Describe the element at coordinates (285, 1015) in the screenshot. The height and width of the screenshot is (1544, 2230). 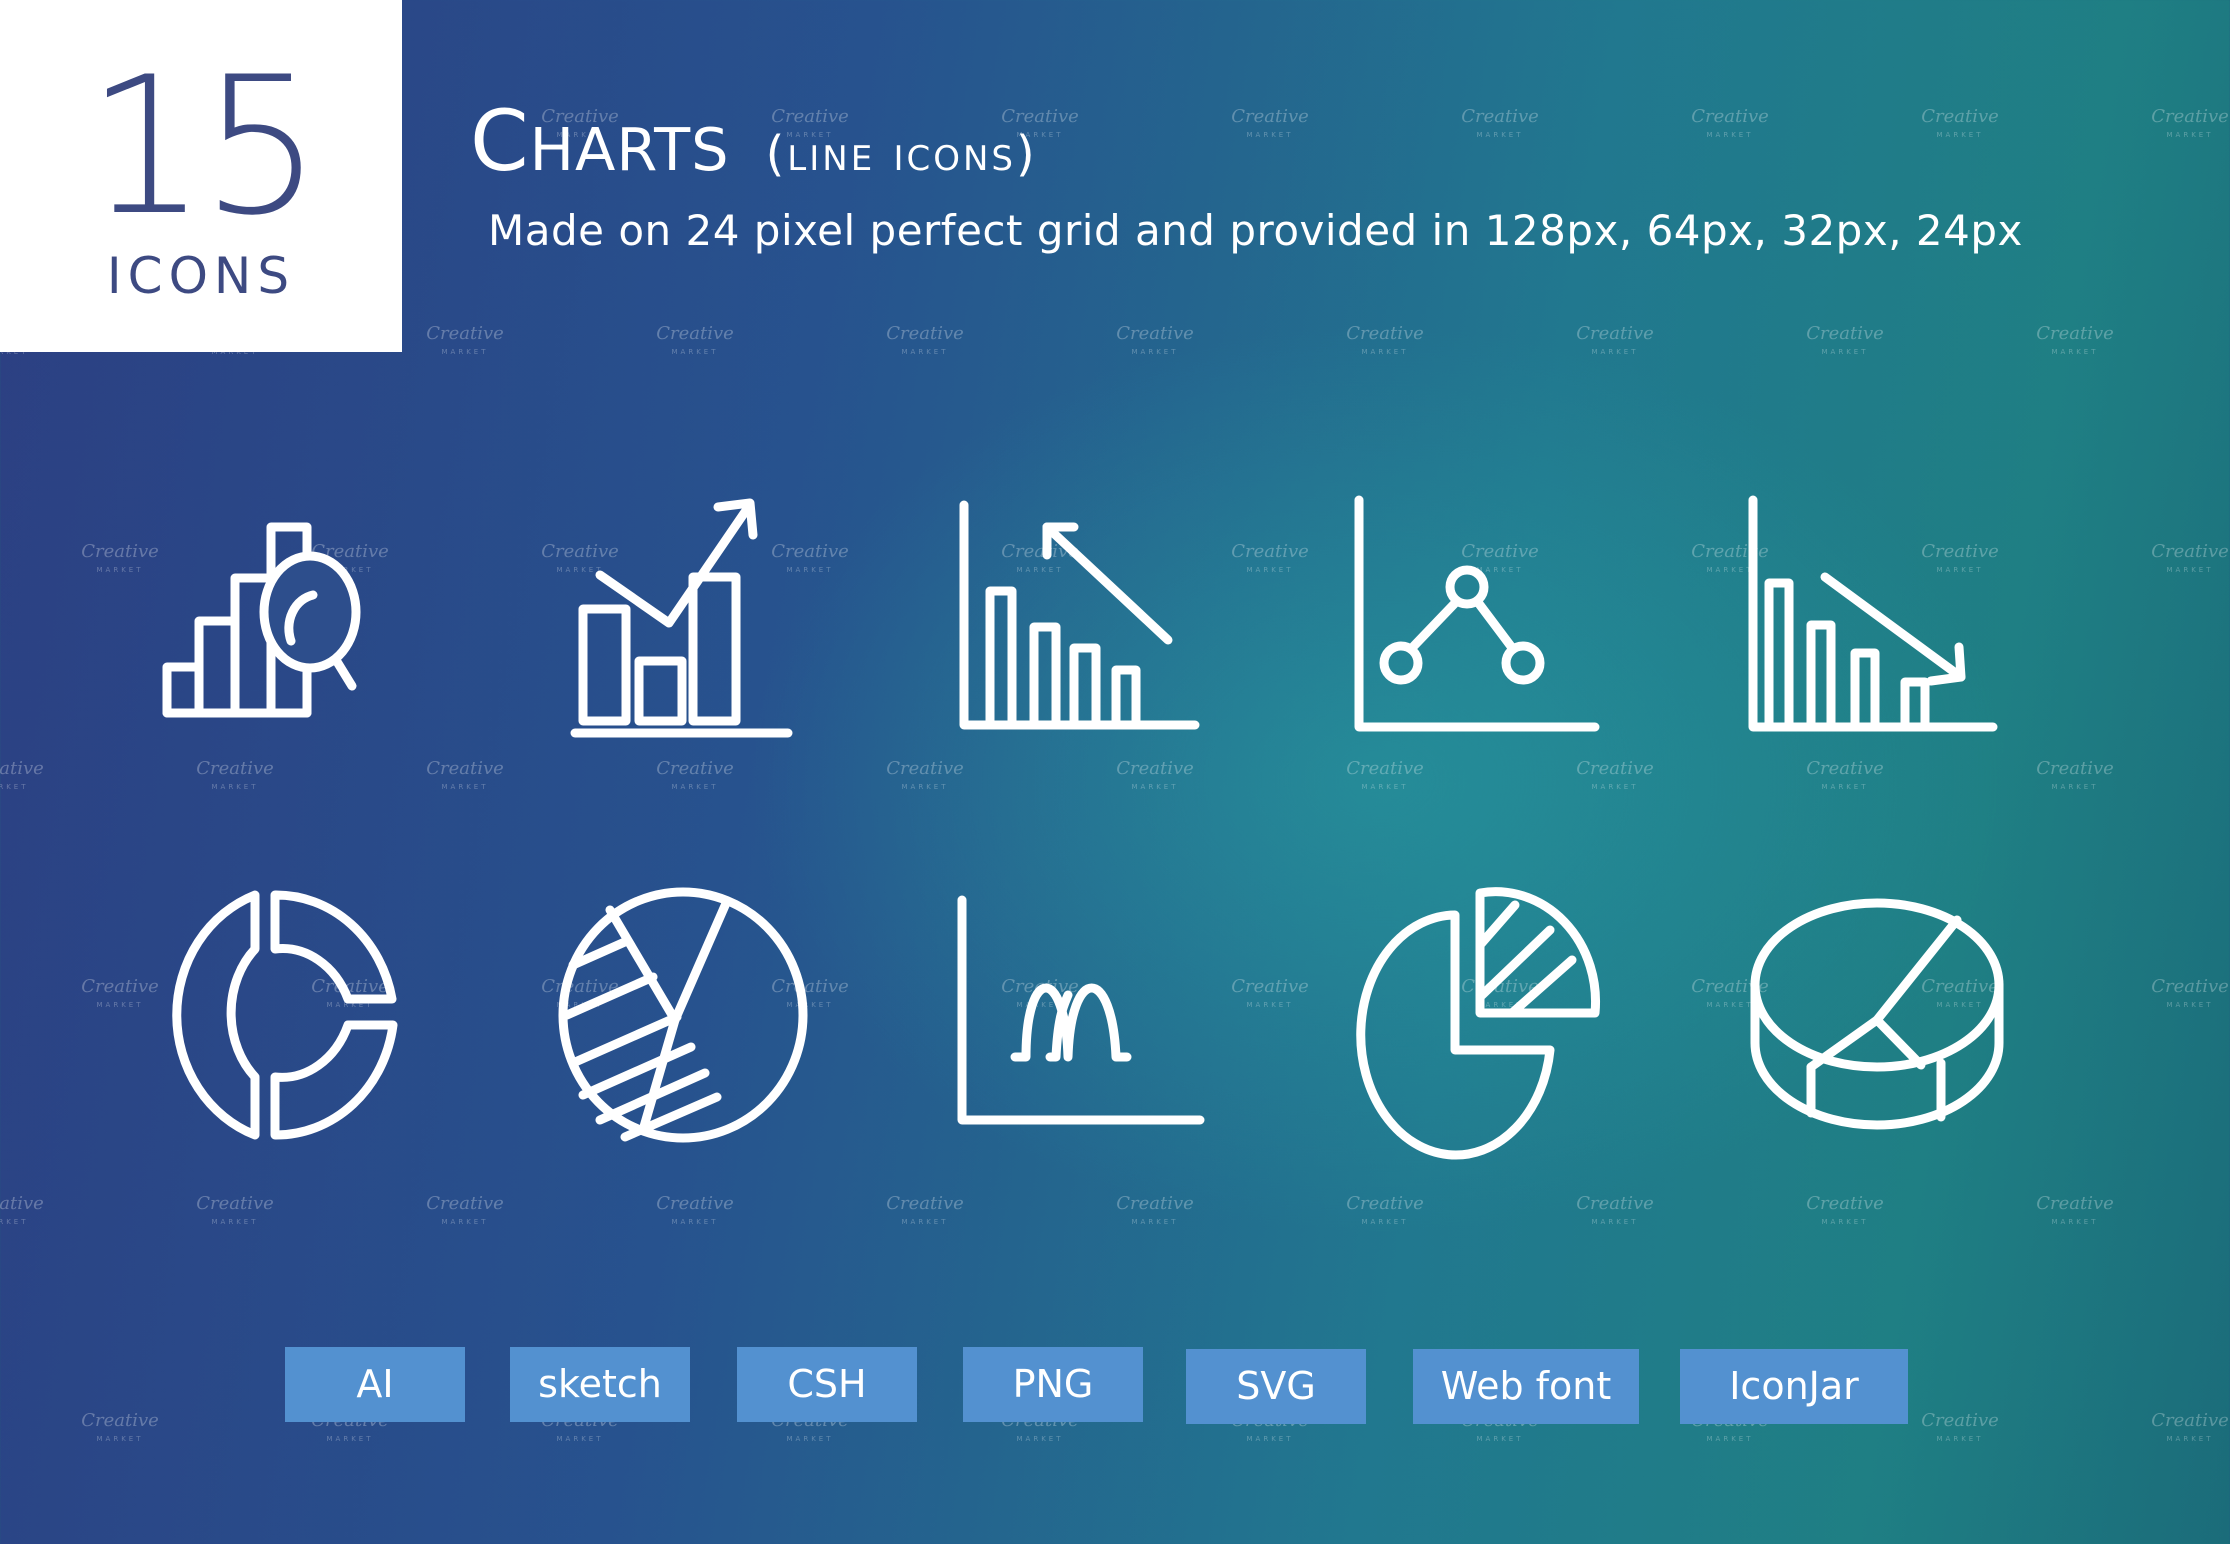
I see `donut-chart-icon` at that location.